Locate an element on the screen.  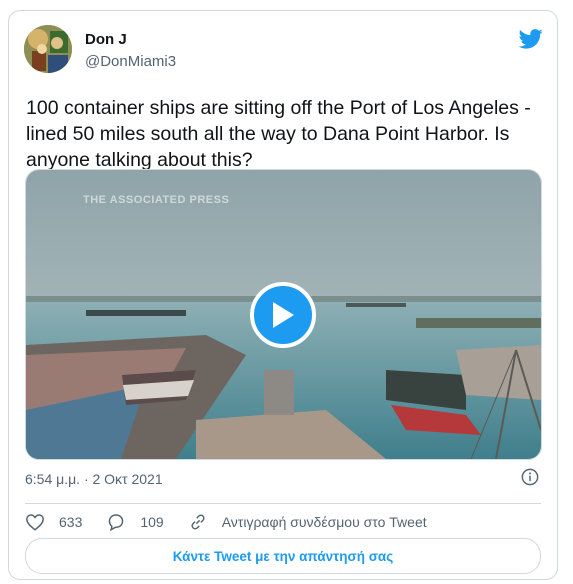
like-button: 633 is located at coordinates (53, 522).